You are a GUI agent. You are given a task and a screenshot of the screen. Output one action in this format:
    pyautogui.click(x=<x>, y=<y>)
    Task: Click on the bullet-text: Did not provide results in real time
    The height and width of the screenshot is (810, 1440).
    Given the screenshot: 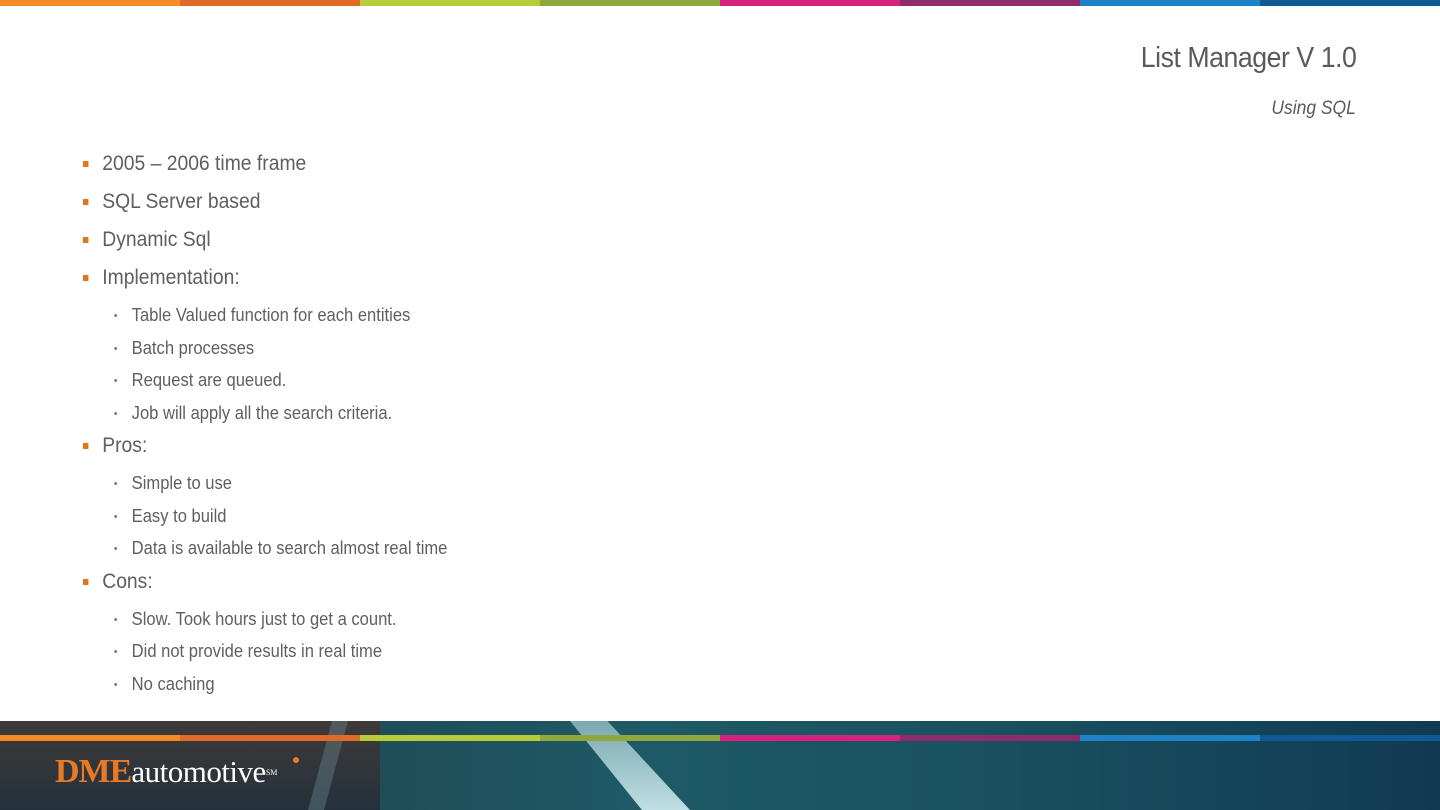 What is the action you would take?
    pyautogui.click(x=257, y=651)
    